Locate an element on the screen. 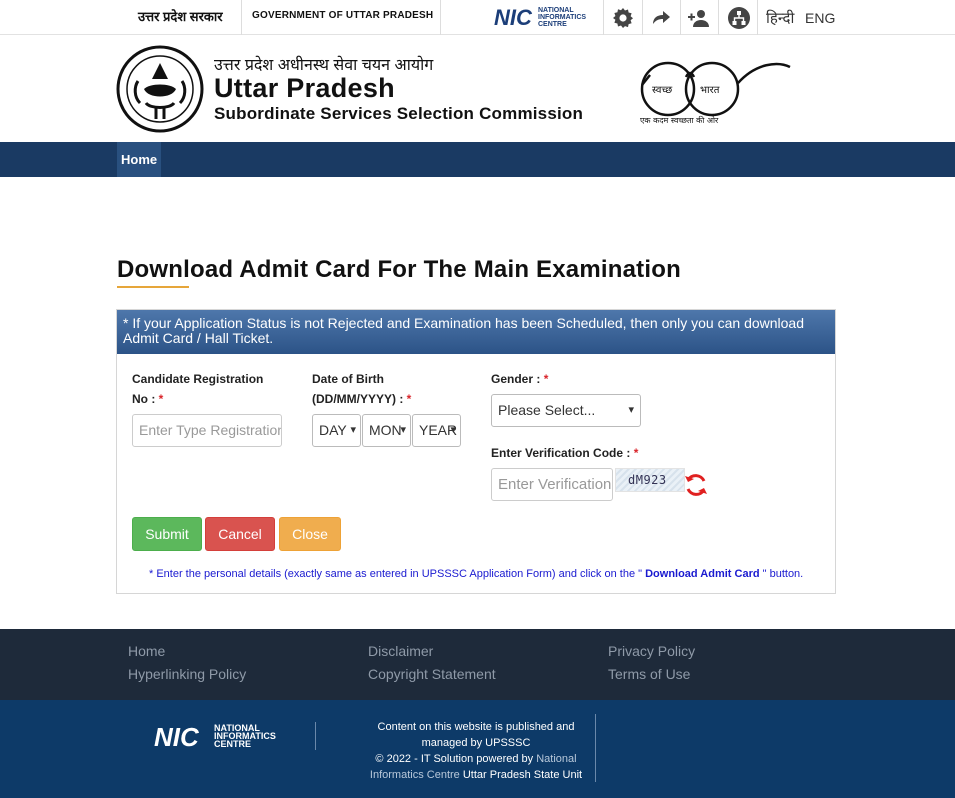 This screenshot has width=955, height=798. add-user-icon is located at coordinates (699, 18).